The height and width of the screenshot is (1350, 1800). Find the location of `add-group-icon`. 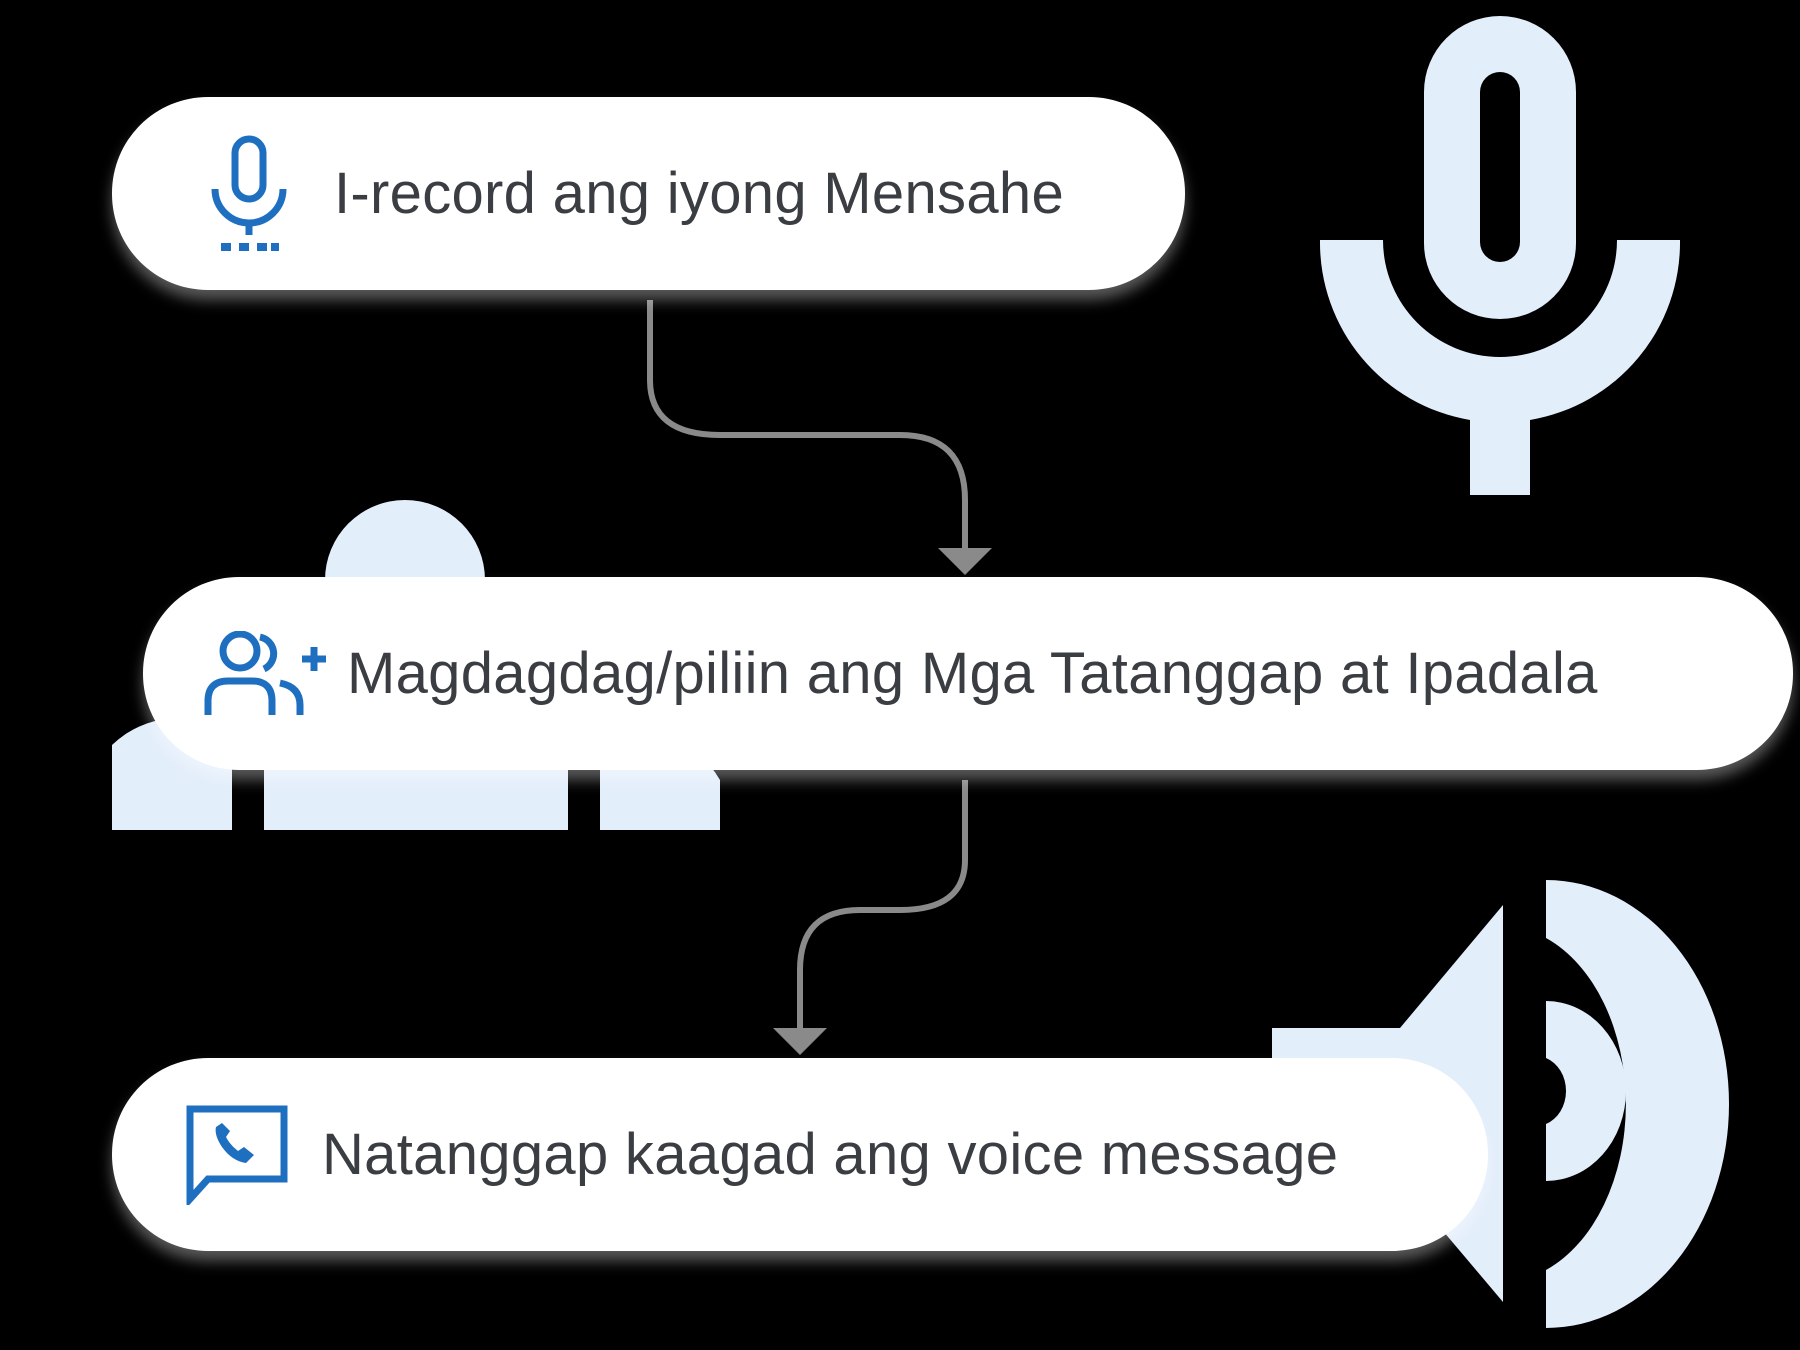

add-group-icon is located at coordinates (266, 673).